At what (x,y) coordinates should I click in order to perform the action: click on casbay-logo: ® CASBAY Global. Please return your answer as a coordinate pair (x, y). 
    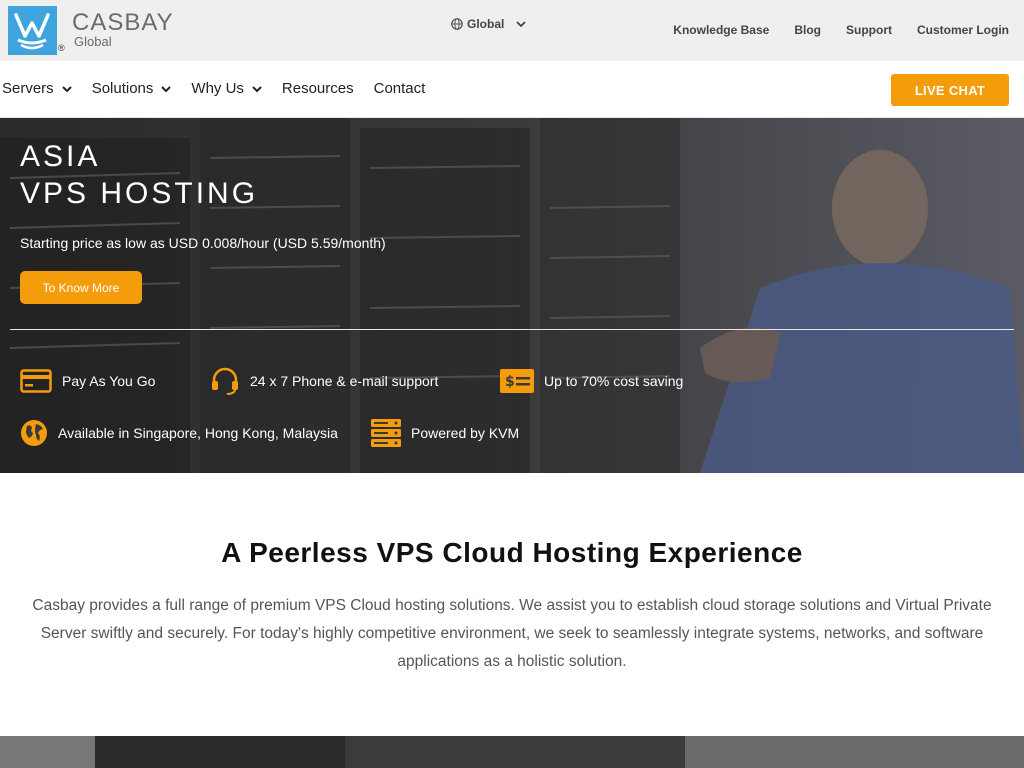
    Looking at the image, I should click on (103, 31).